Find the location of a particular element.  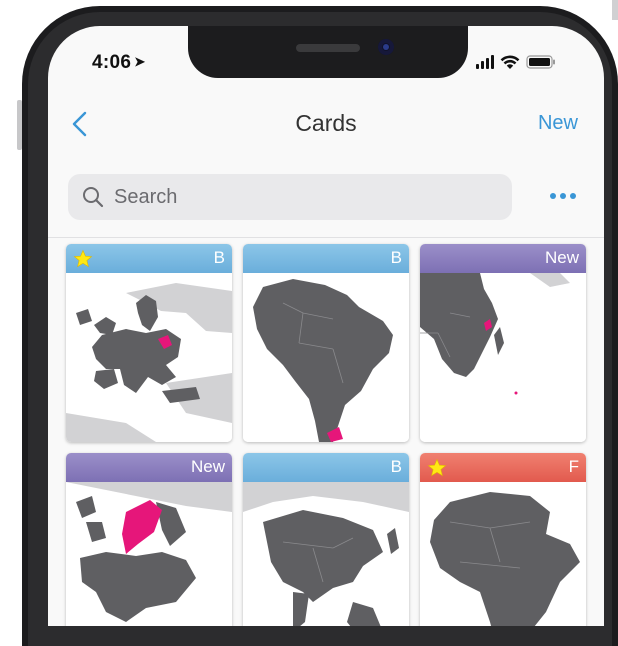

speaker is located at coordinates (328, 48).